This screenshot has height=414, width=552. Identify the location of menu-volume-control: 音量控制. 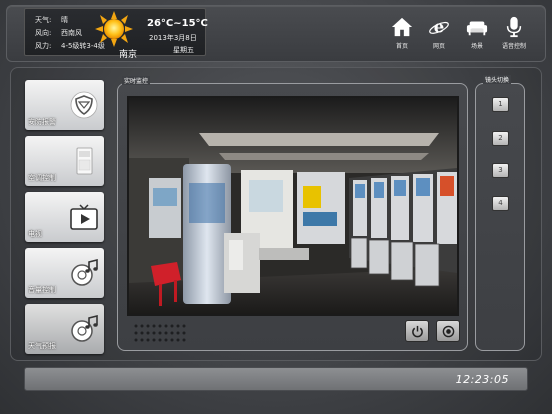
(64, 273).